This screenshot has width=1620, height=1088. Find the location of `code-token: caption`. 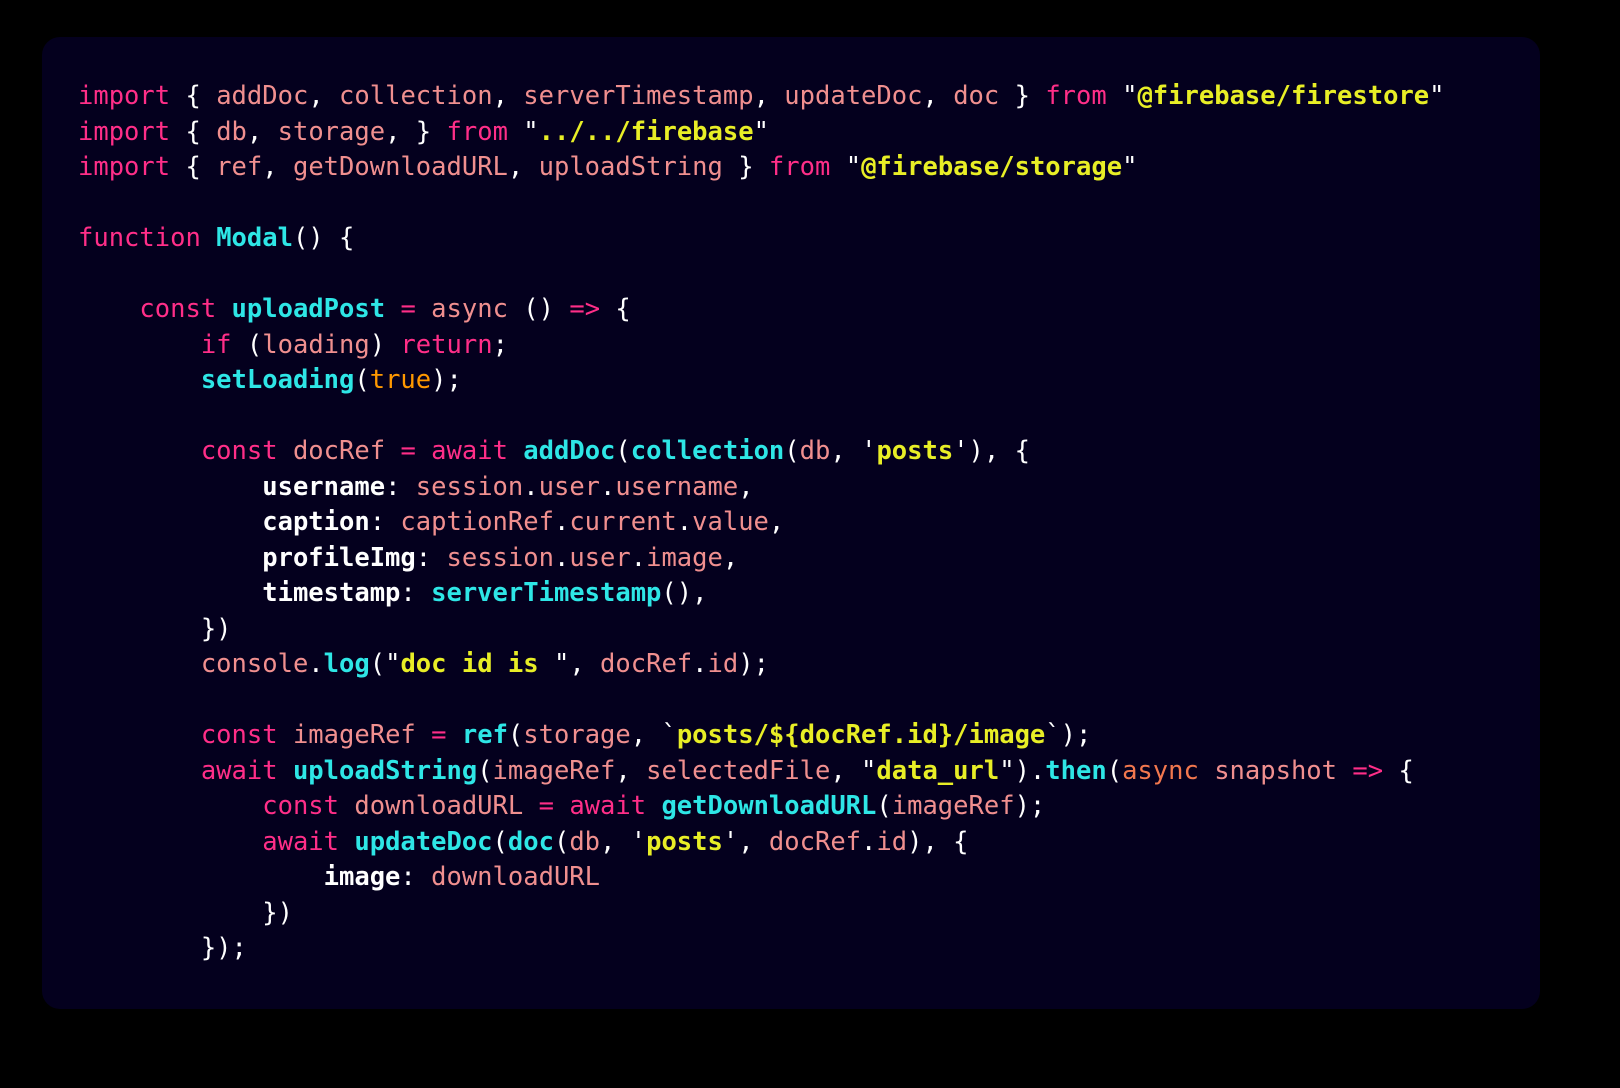

code-token: caption is located at coordinates (316, 522).